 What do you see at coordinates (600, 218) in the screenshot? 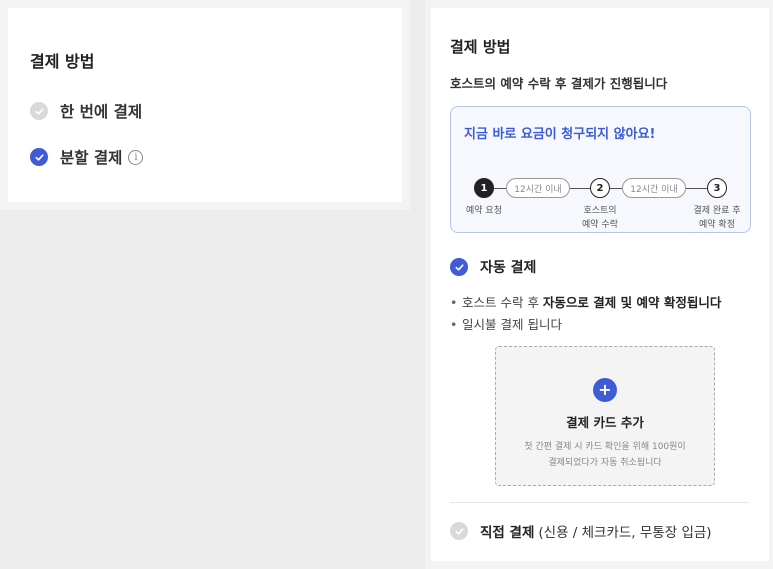
I see `step-2-label: 호스트의 예약 수락` at bounding box center [600, 218].